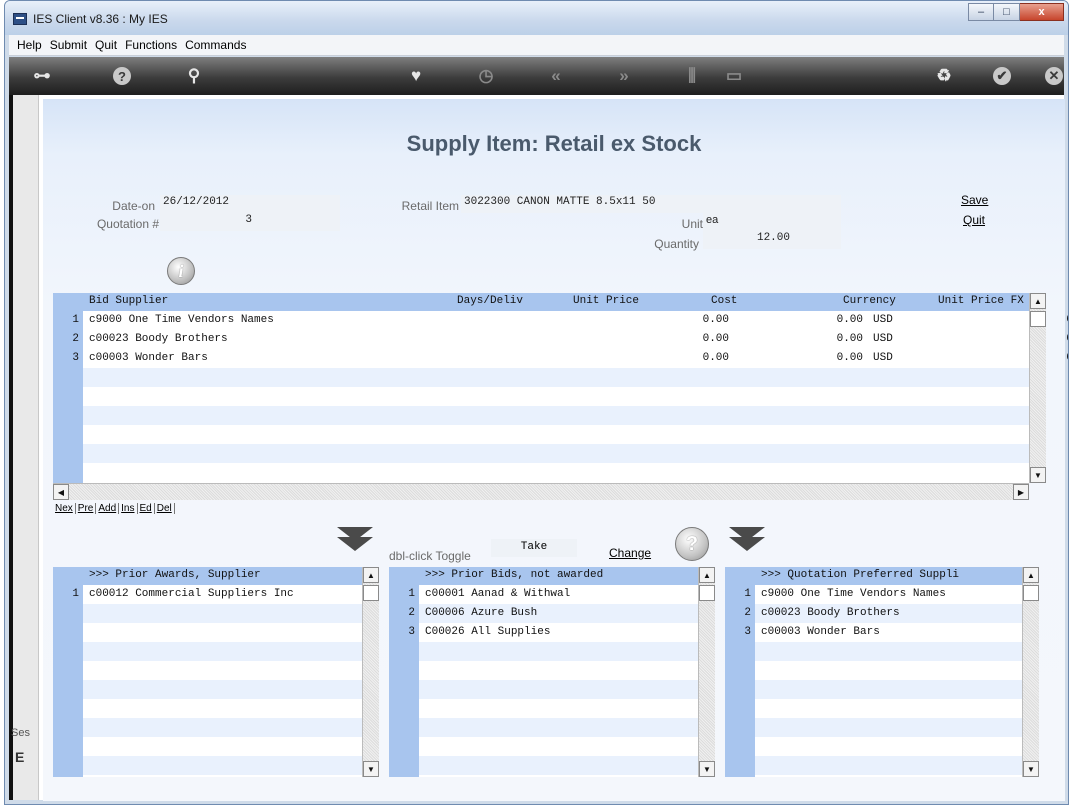 This screenshot has width=1073, height=809. I want to click on list-item-text: c00003 Wonder Bars, so click(820, 632).